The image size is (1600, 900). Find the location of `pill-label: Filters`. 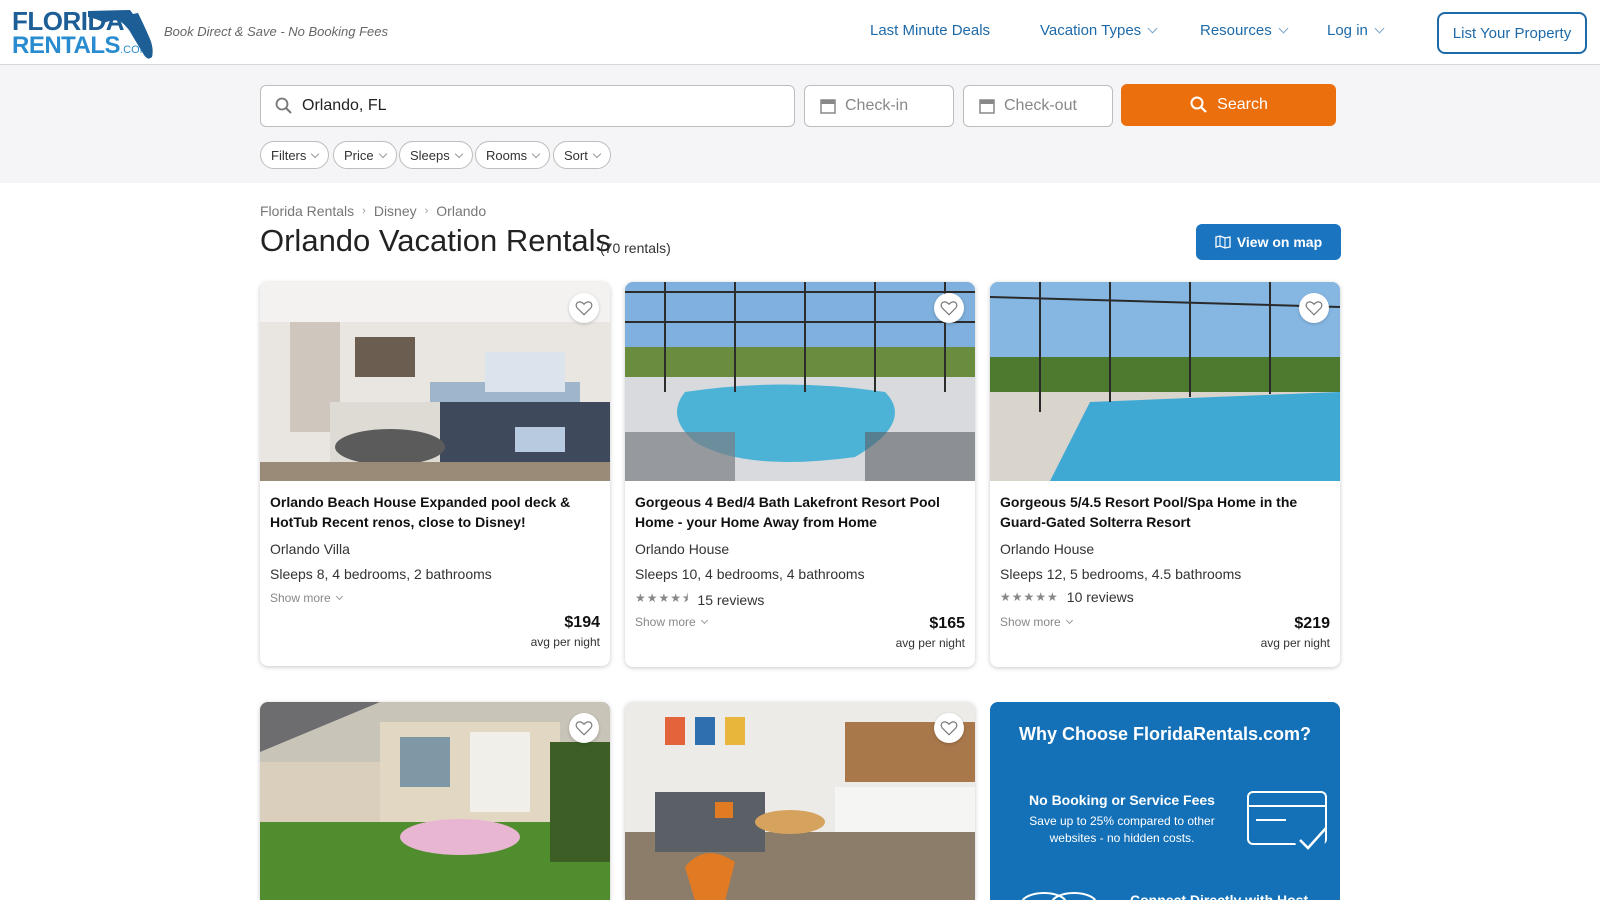

pill-label: Filters is located at coordinates (289, 155).